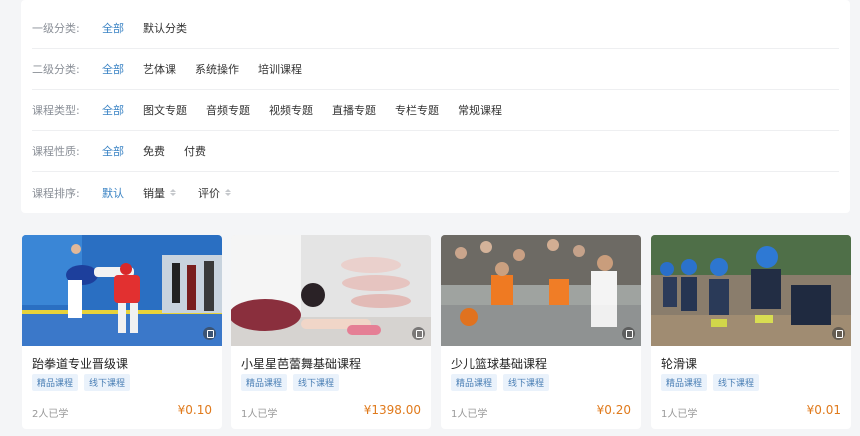 The height and width of the screenshot is (436, 860). What do you see at coordinates (56, 110) in the screenshot?
I see `filter-label: 课程类型:` at bounding box center [56, 110].